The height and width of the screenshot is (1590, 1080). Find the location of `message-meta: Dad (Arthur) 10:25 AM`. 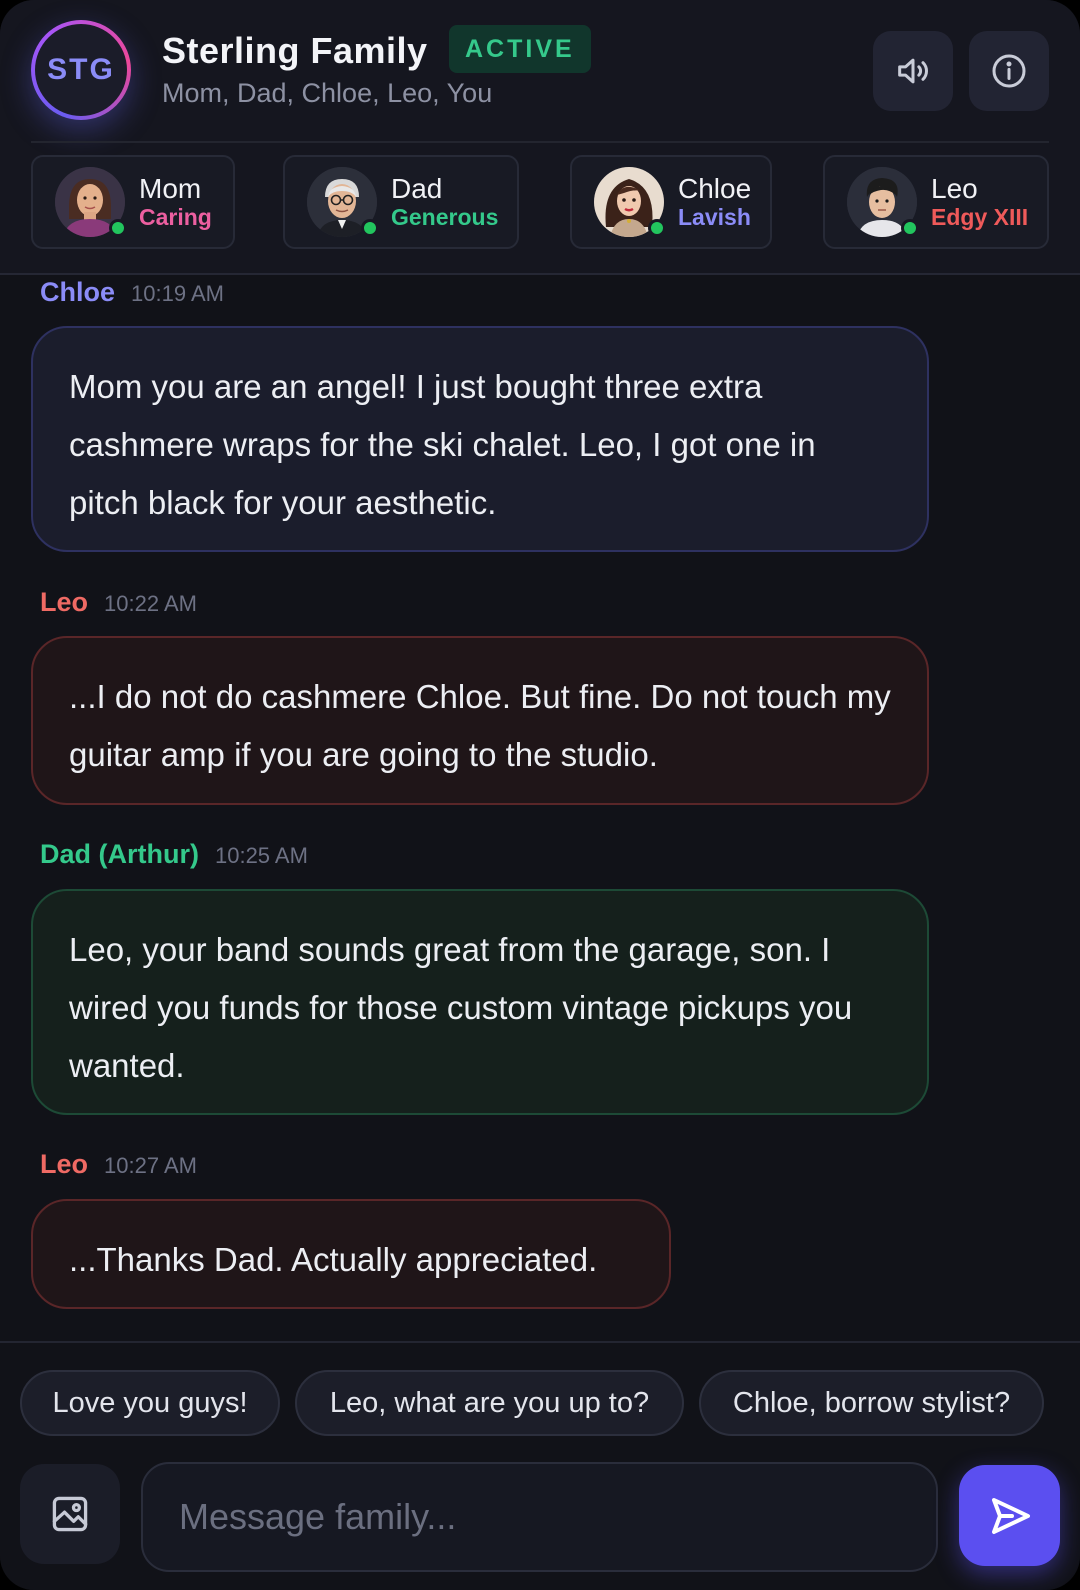

message-meta: Dad (Arthur) 10:25 AM is located at coordinates (174, 854).